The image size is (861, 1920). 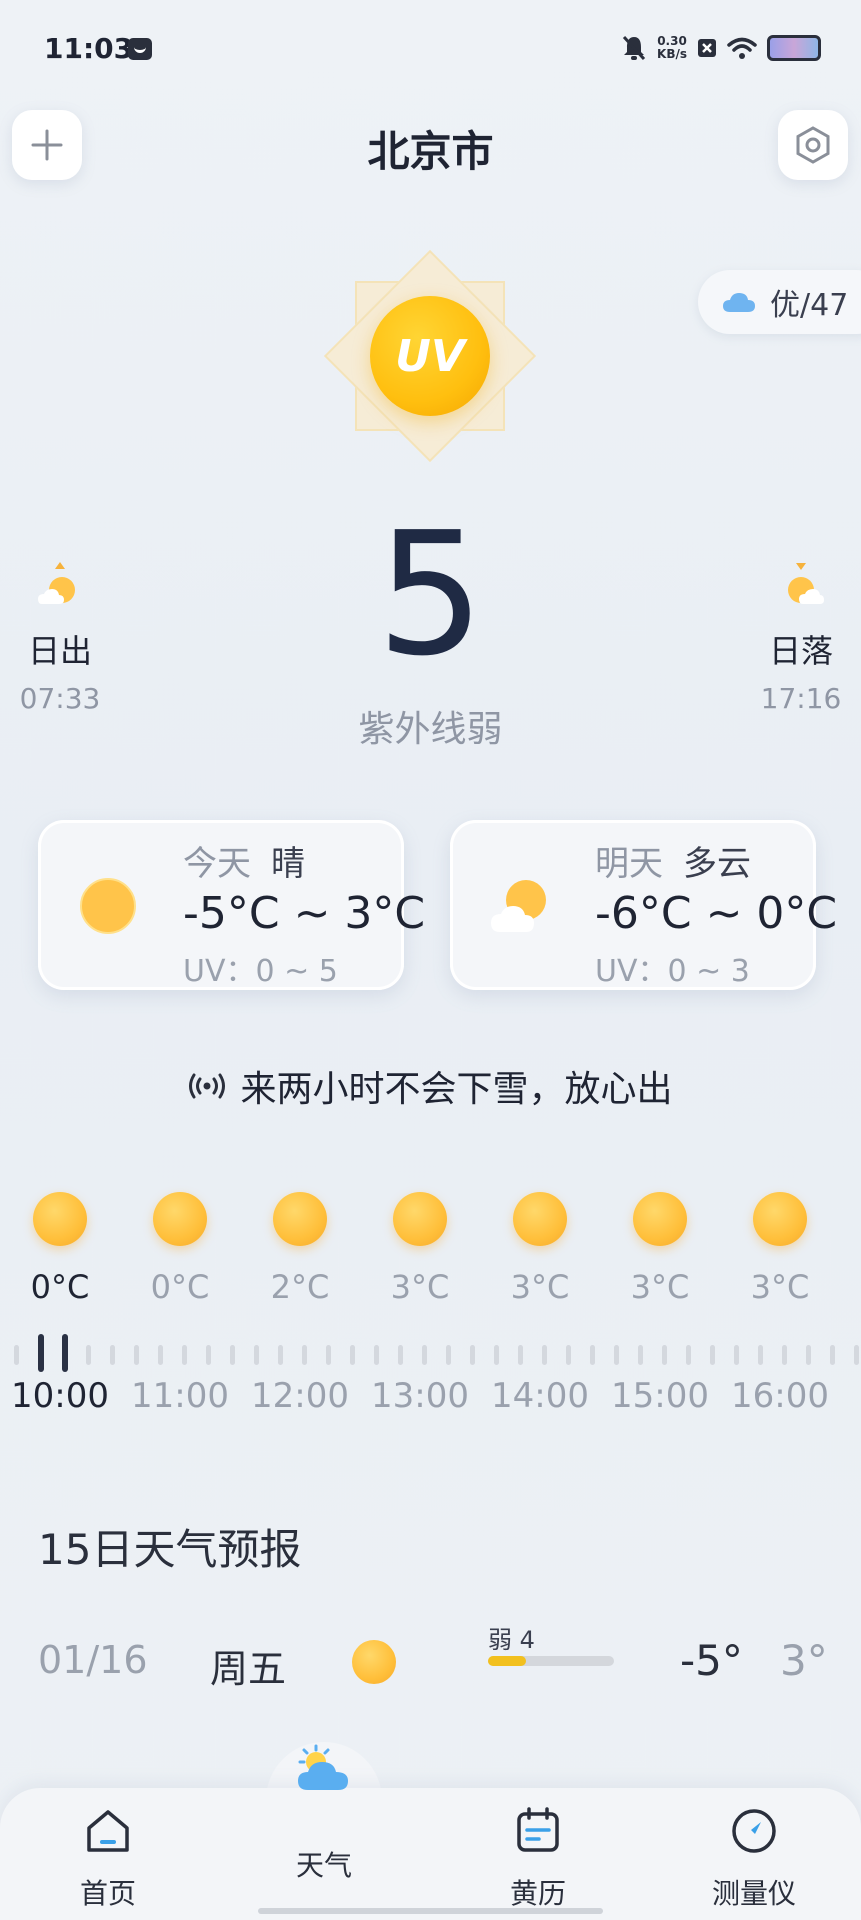 I want to click on nav-home: 首页, so click(x=108, y=1859).